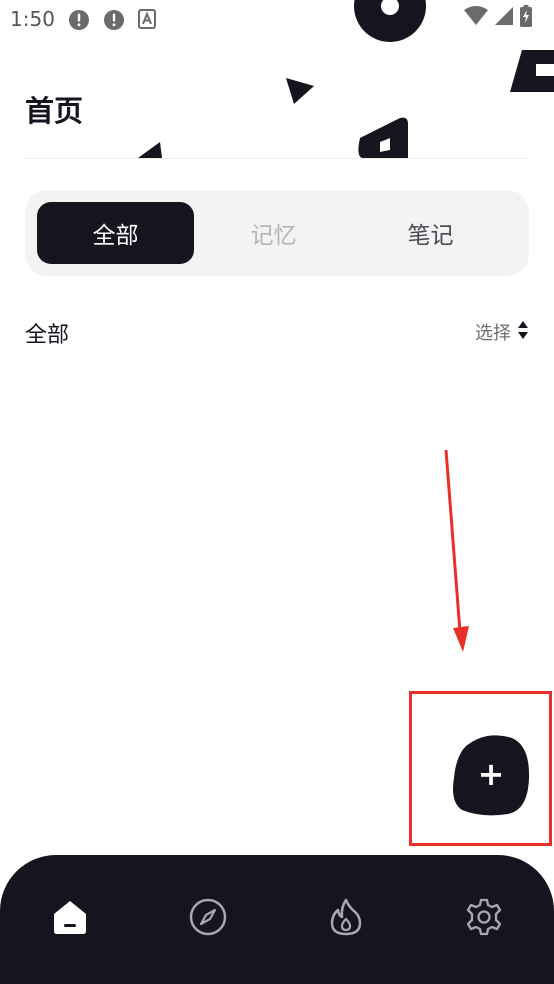 This screenshot has width=554, height=984. What do you see at coordinates (476, 18) in the screenshot?
I see `wifi-icon` at bounding box center [476, 18].